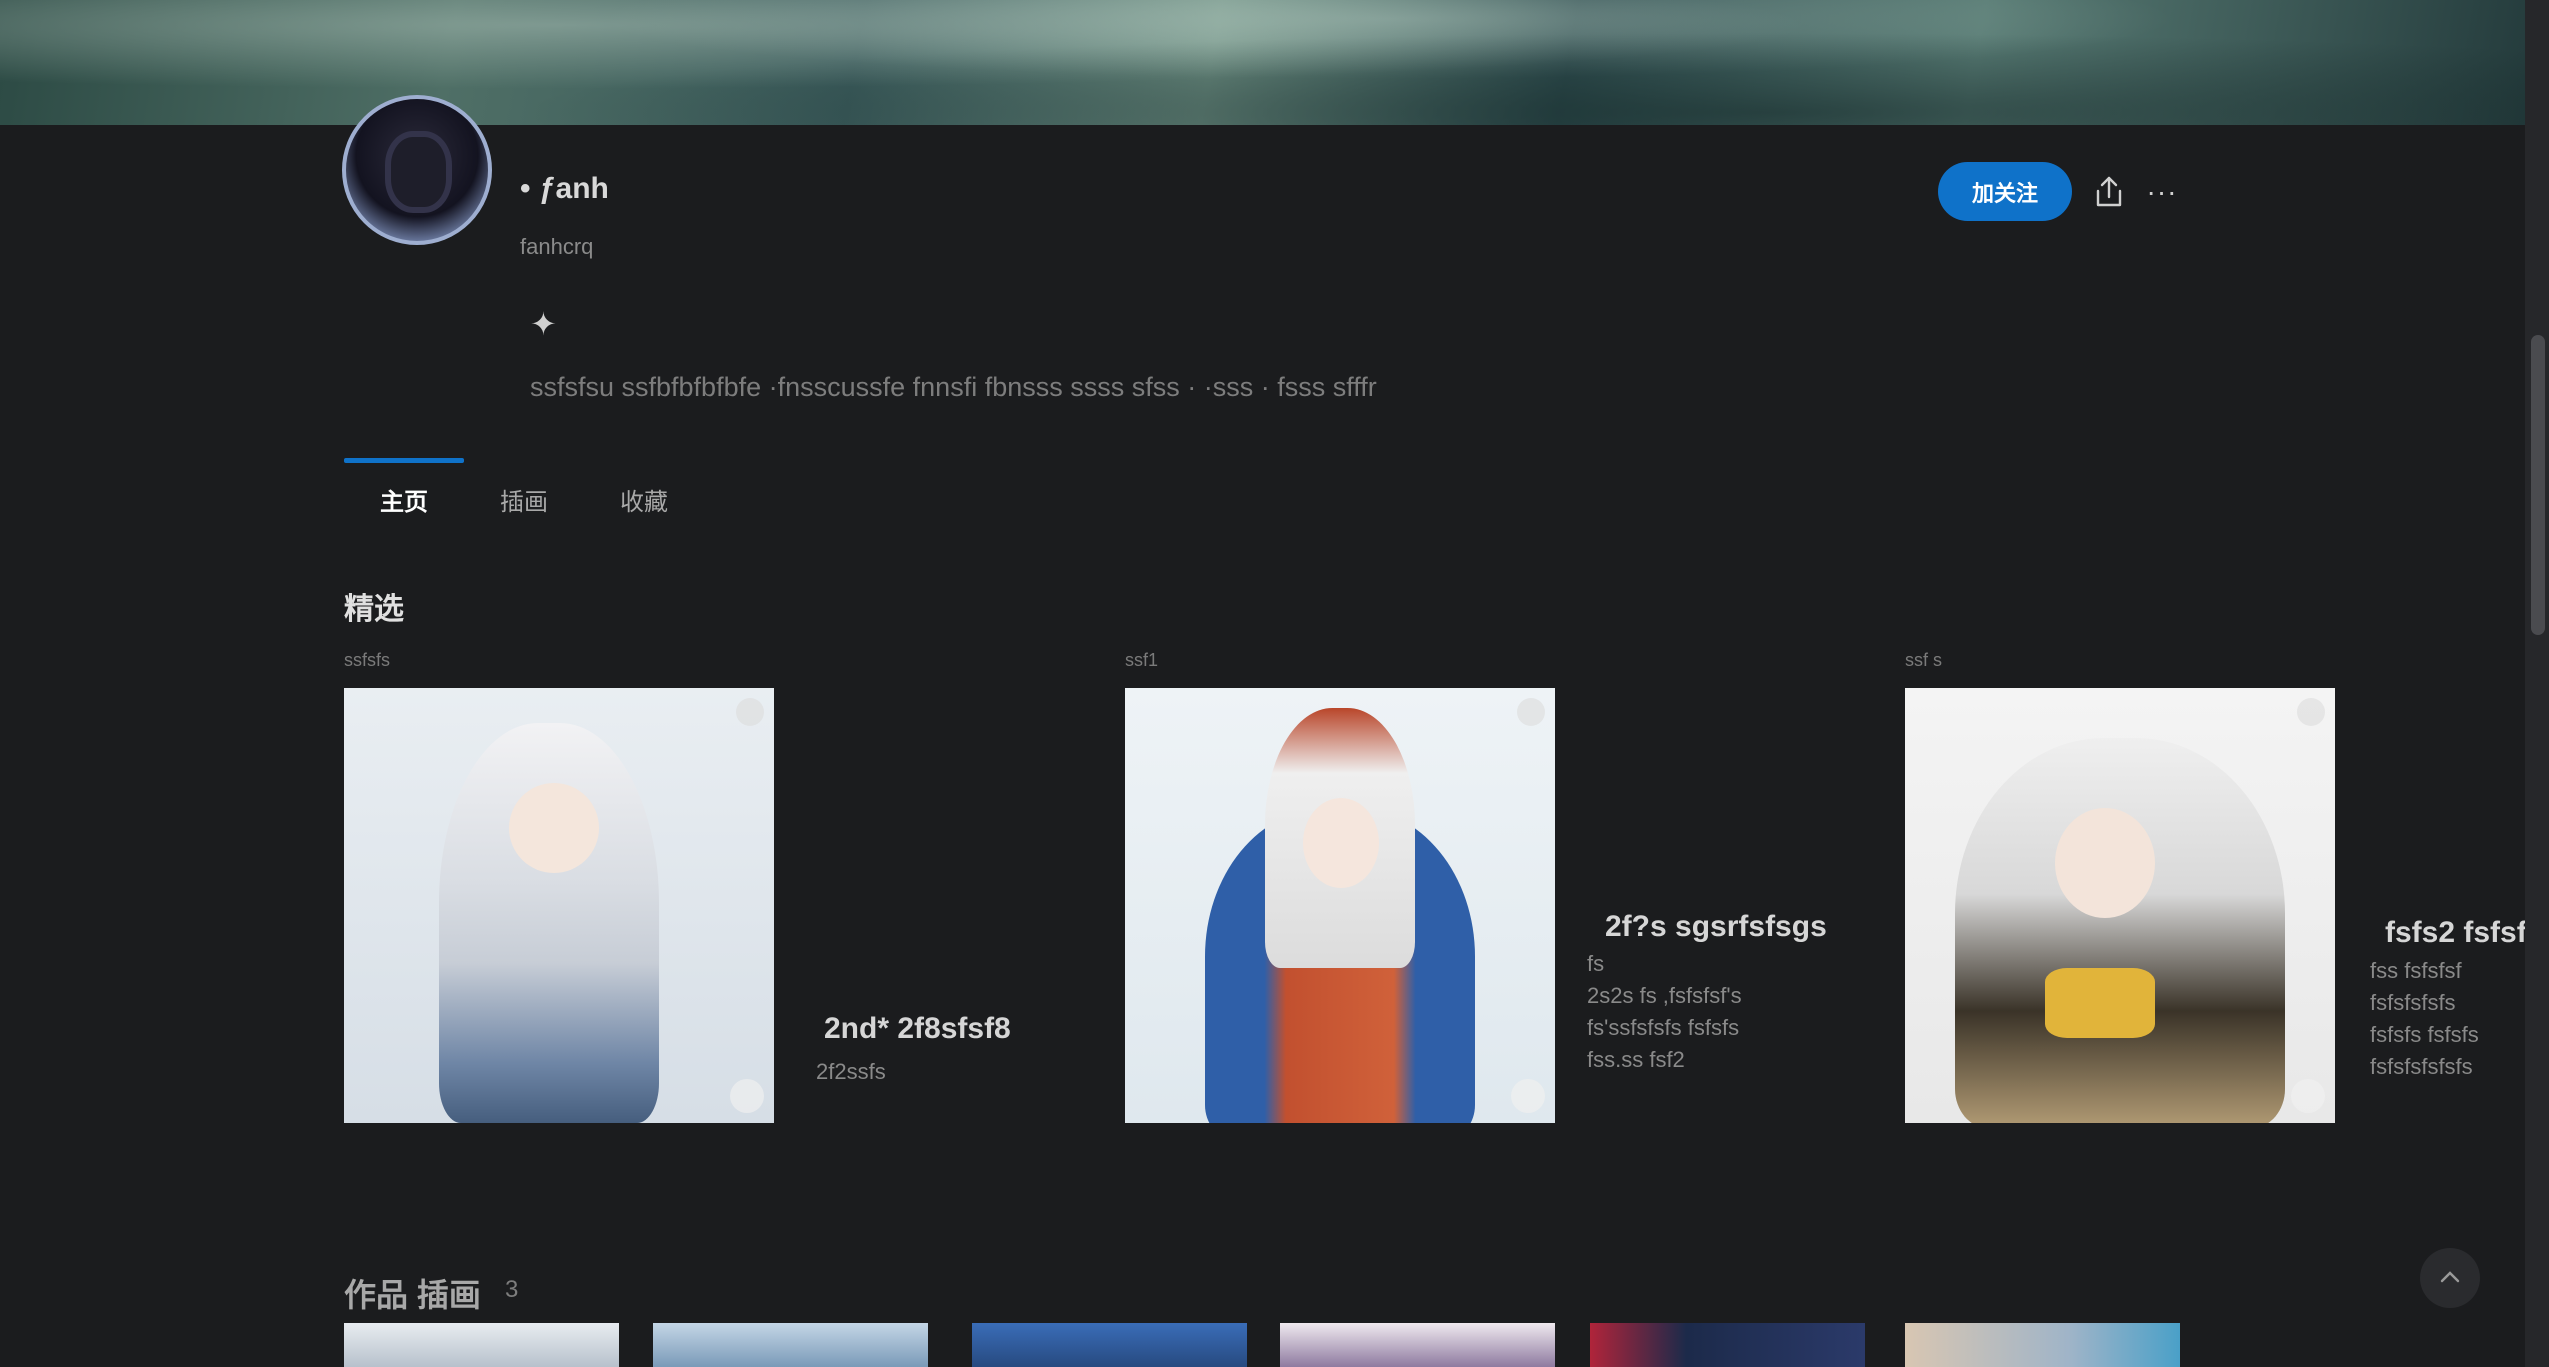 The image size is (2549, 1367). What do you see at coordinates (1142, 660) in the screenshot?
I see `card-date: ssf1` at bounding box center [1142, 660].